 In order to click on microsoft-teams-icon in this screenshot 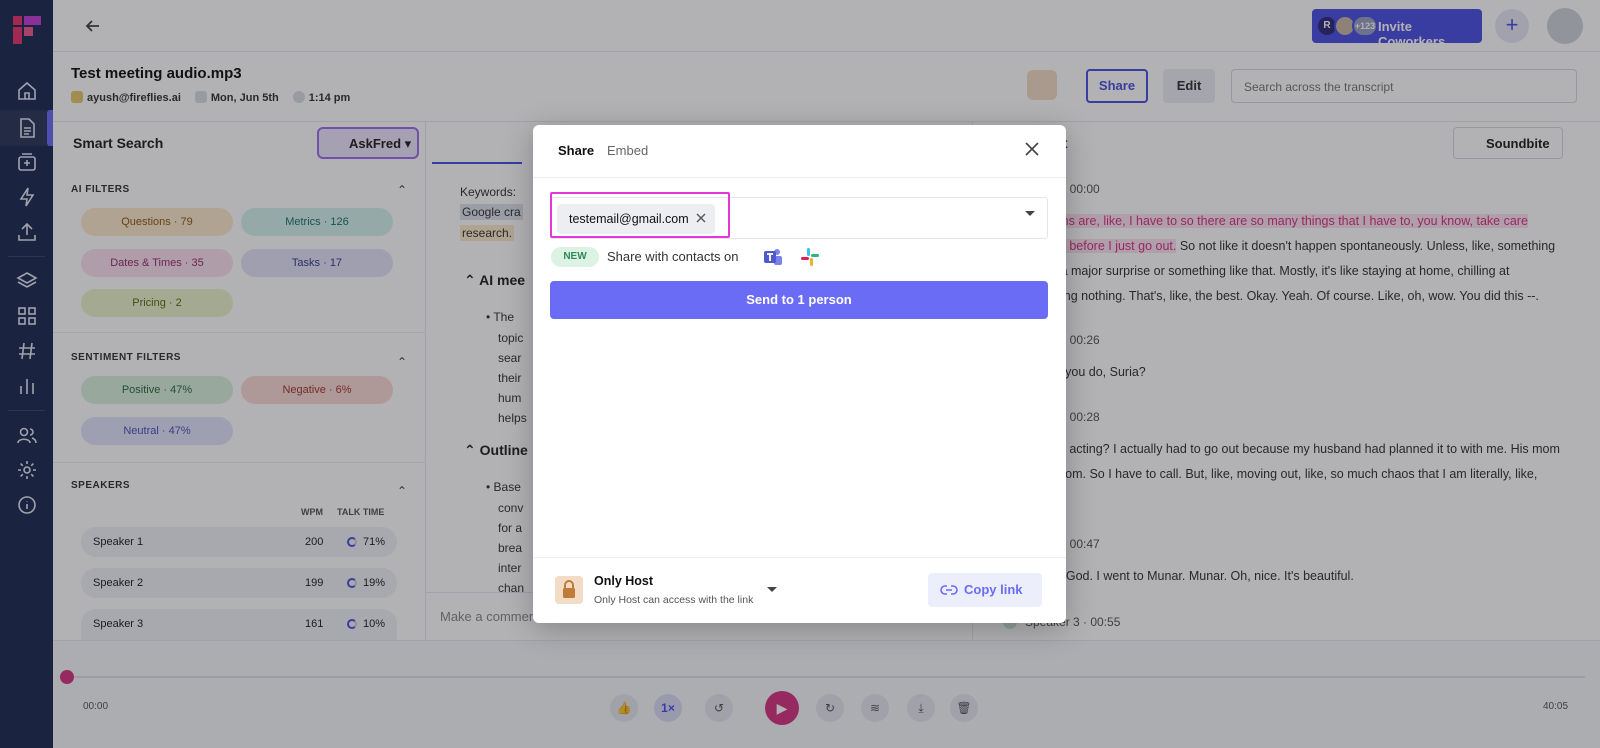, I will do `click(773, 257)`.